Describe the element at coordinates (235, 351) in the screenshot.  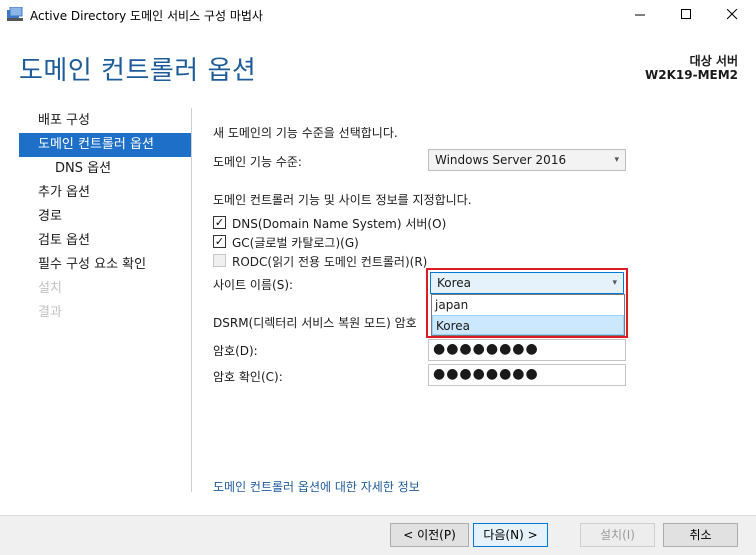
I see `password-label: 암호(D):` at that location.